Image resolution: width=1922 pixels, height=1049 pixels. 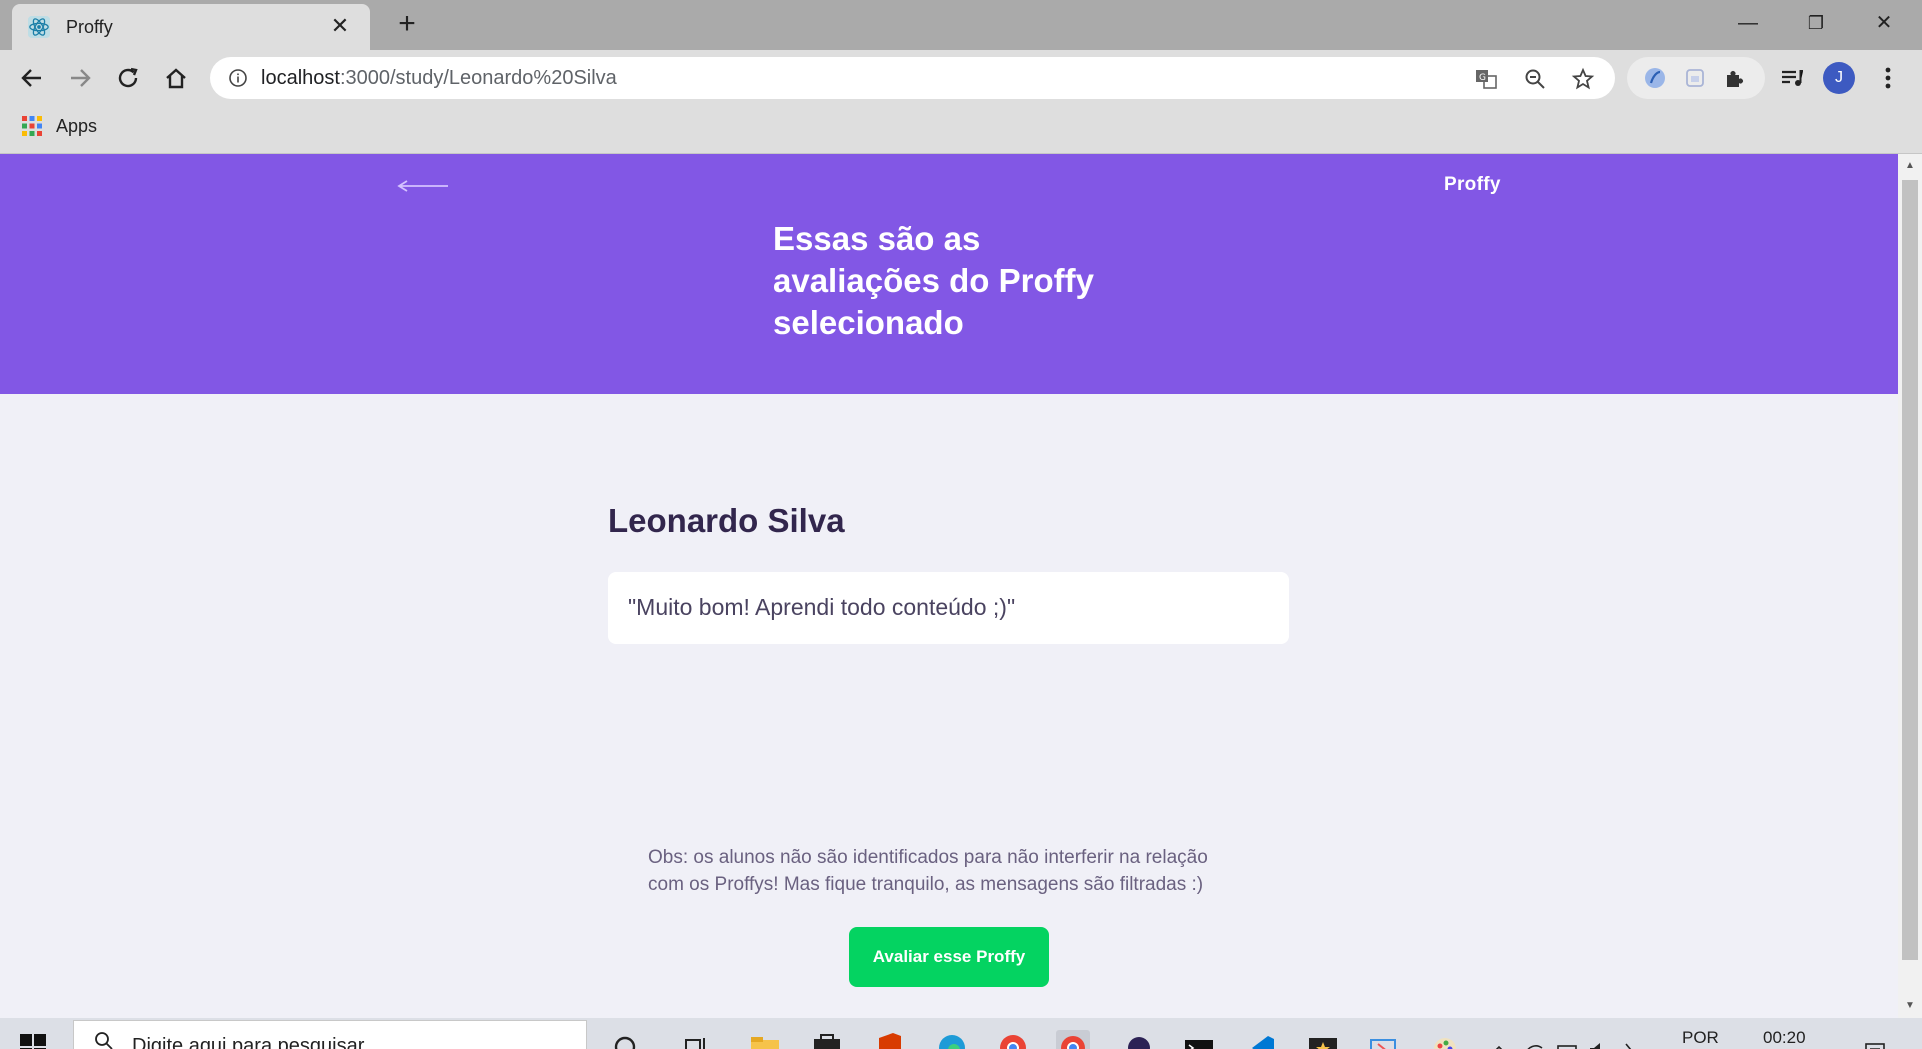 I want to click on brand-logo: Proffy, so click(x=1472, y=184).